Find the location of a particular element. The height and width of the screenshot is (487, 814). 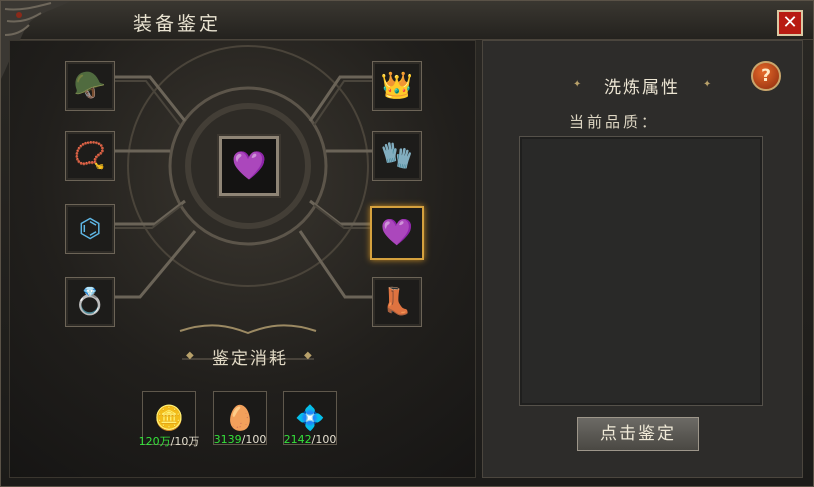

equip-slot-left-2: 📿 is located at coordinates (90, 156).